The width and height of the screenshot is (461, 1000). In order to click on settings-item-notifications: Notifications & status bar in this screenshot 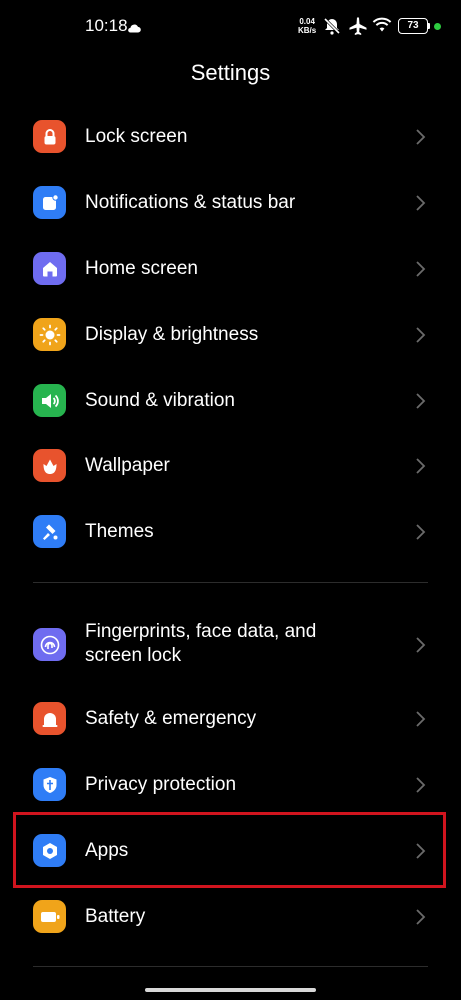, I will do `click(230, 203)`.